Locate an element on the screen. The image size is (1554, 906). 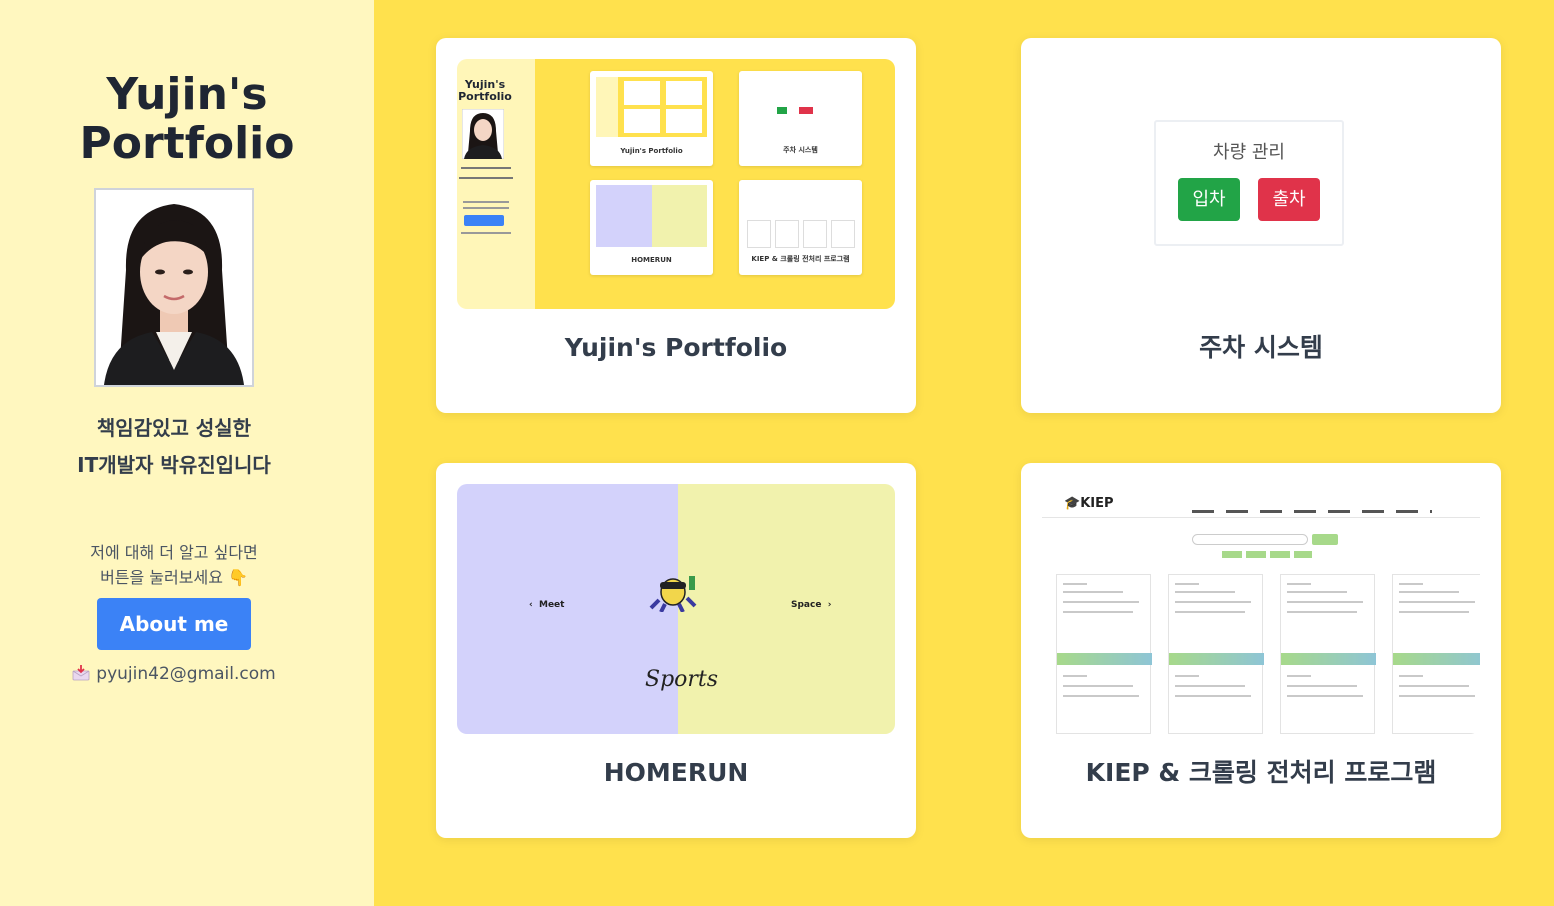
project-title: 주차 시스템 is located at coordinates (1261, 347).